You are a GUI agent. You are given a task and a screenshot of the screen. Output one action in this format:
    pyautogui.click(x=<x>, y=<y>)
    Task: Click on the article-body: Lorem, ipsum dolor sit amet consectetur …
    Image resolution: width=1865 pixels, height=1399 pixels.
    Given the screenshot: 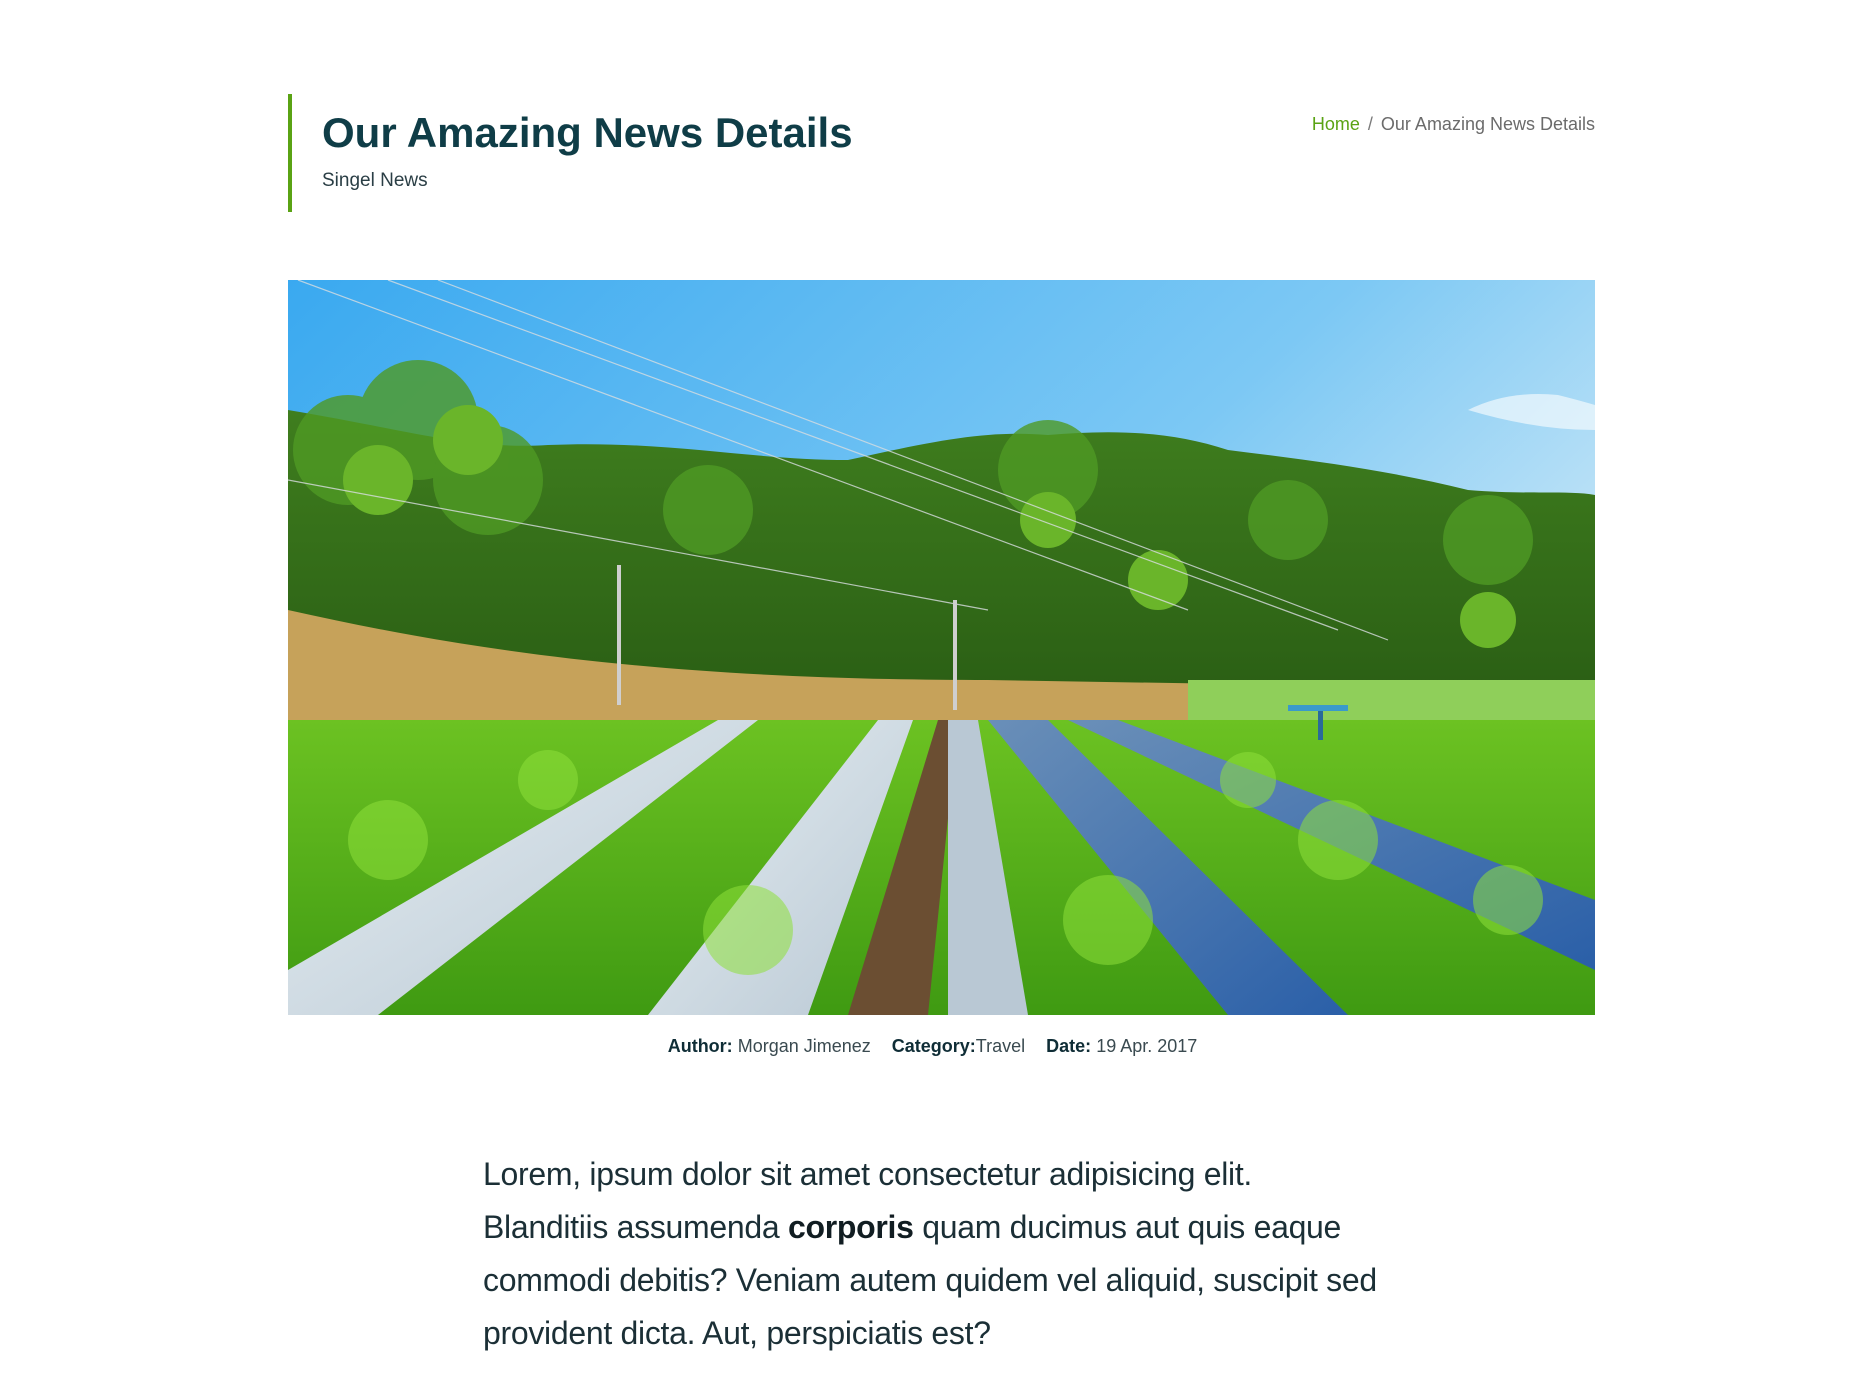 What is the action you would take?
    pyautogui.click(x=930, y=1253)
    